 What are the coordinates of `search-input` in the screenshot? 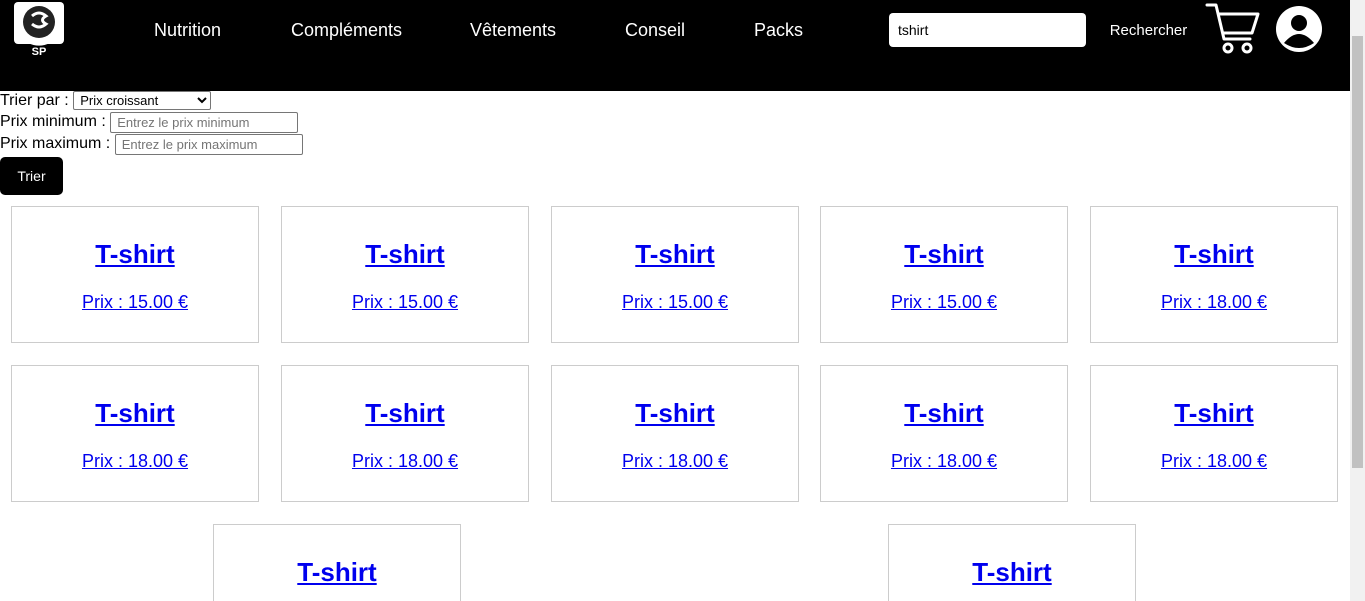 It's located at (987, 30).